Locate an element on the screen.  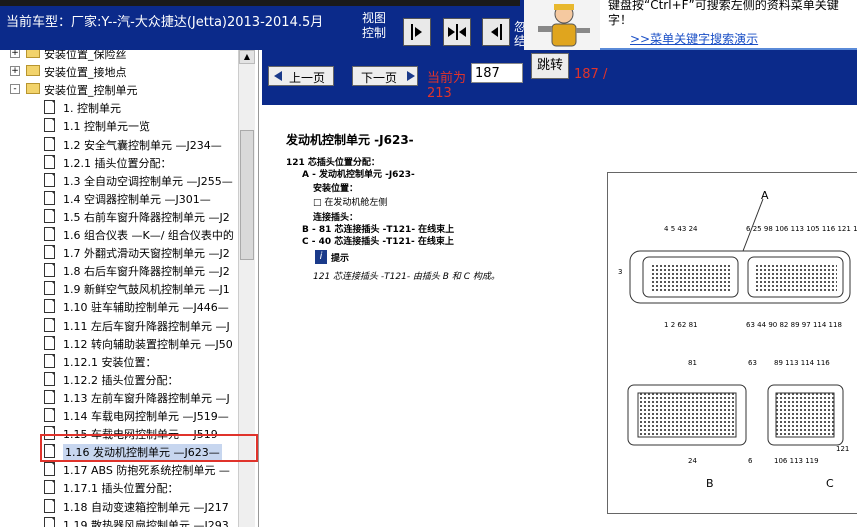
tree-item-label: 1.5 右前车窗升降器控制单元 —J2 is located at coordinates (146, 217).